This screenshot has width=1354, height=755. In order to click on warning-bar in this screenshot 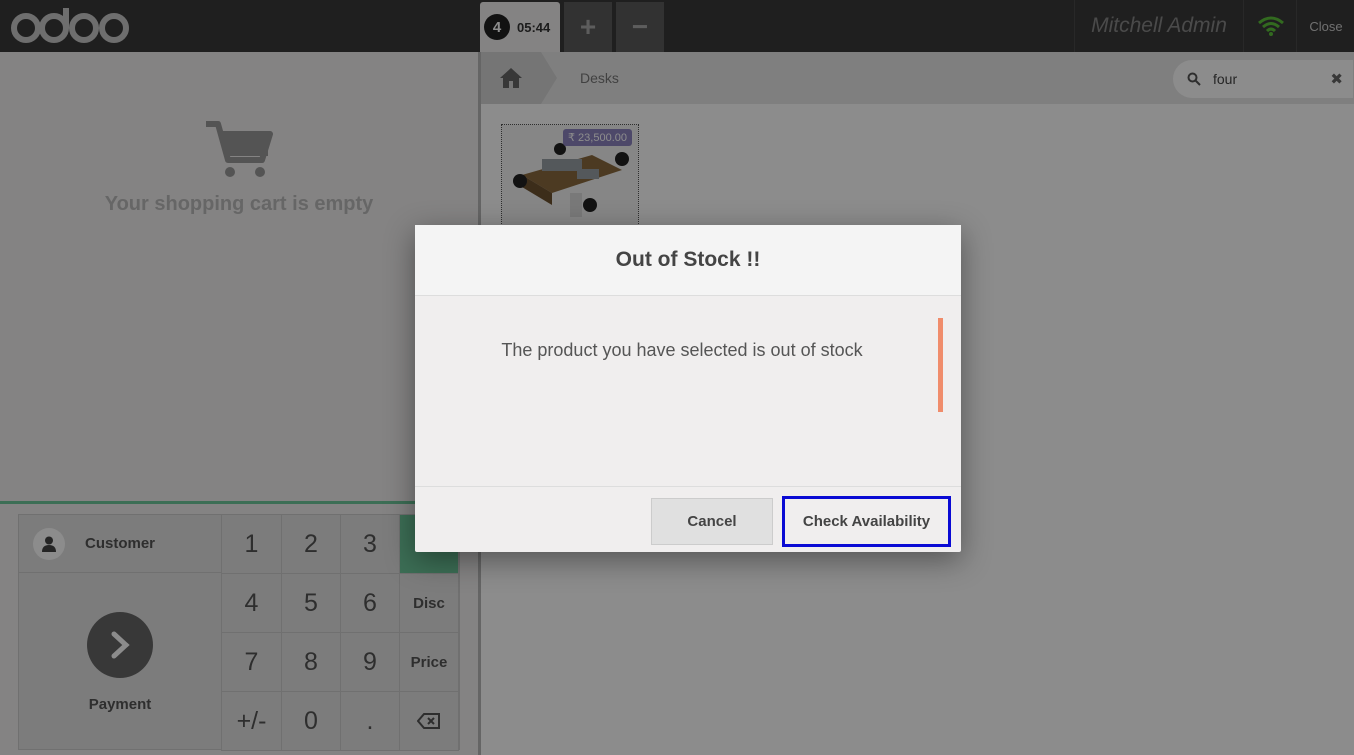, I will do `click(940, 365)`.